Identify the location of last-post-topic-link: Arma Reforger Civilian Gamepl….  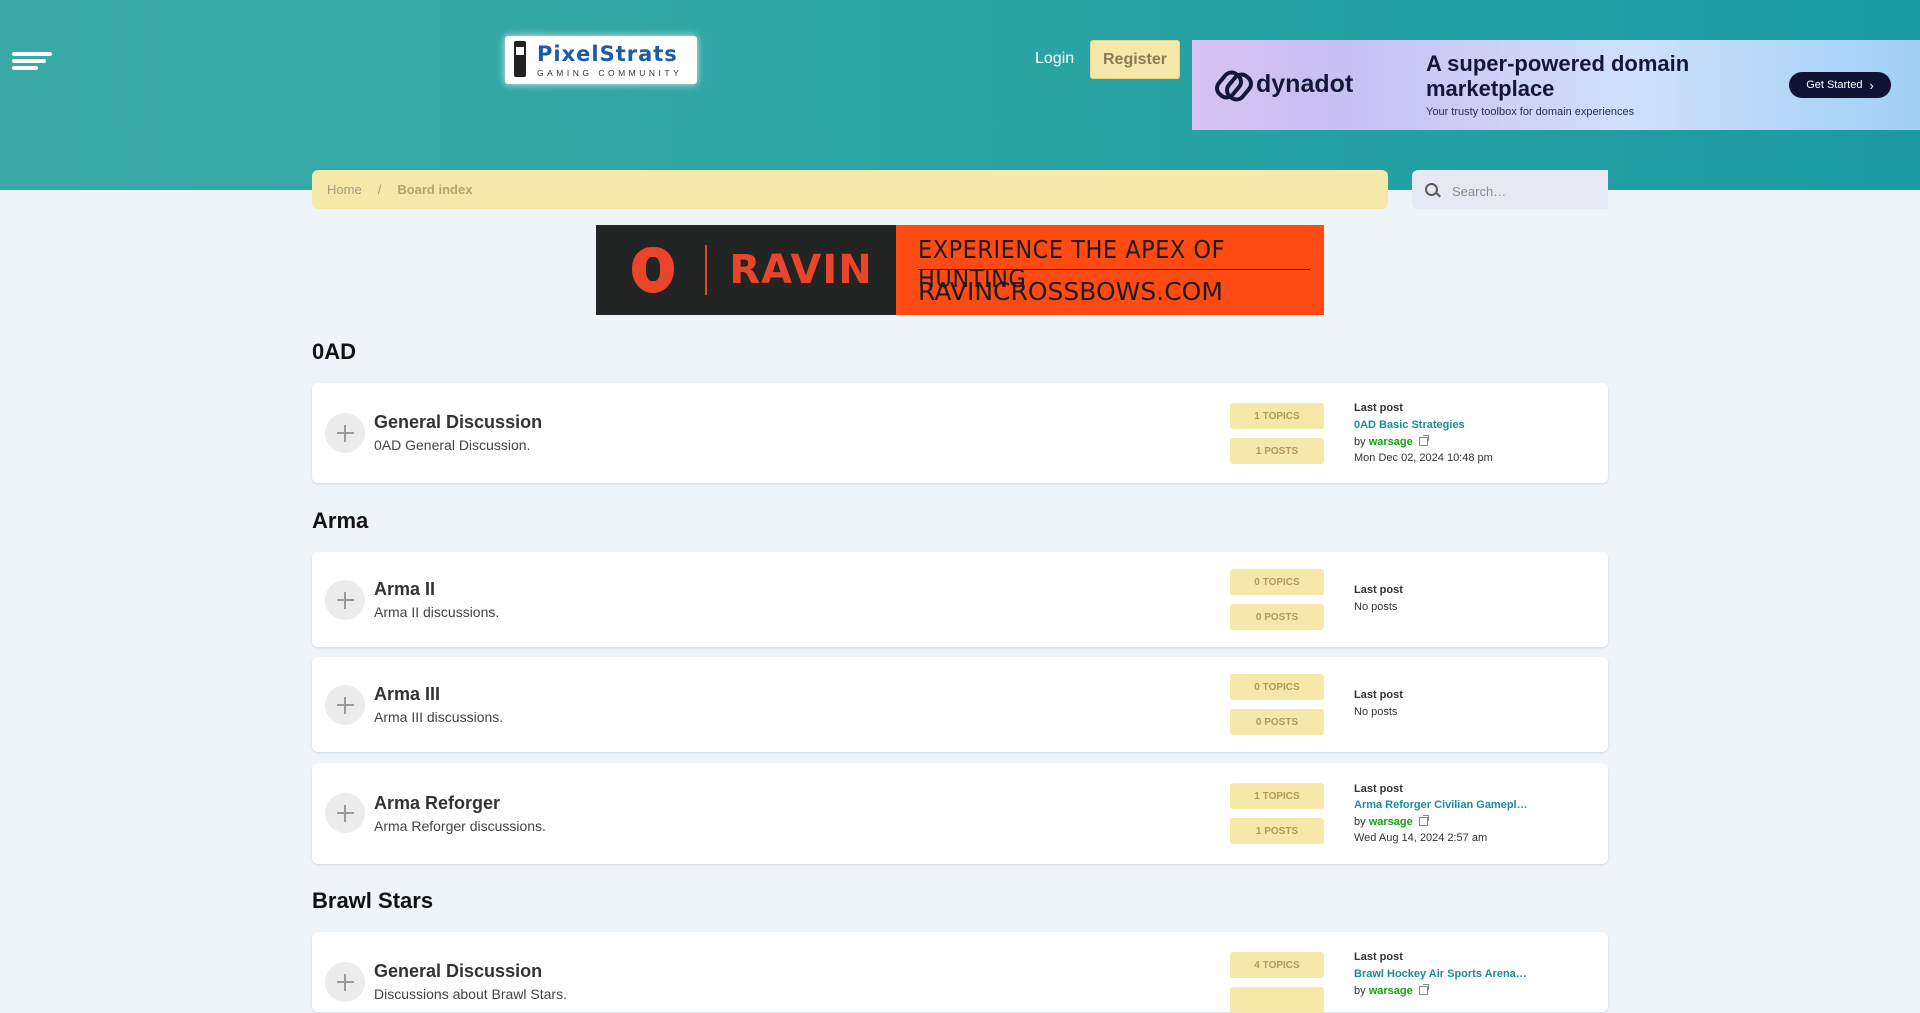
(1441, 805).